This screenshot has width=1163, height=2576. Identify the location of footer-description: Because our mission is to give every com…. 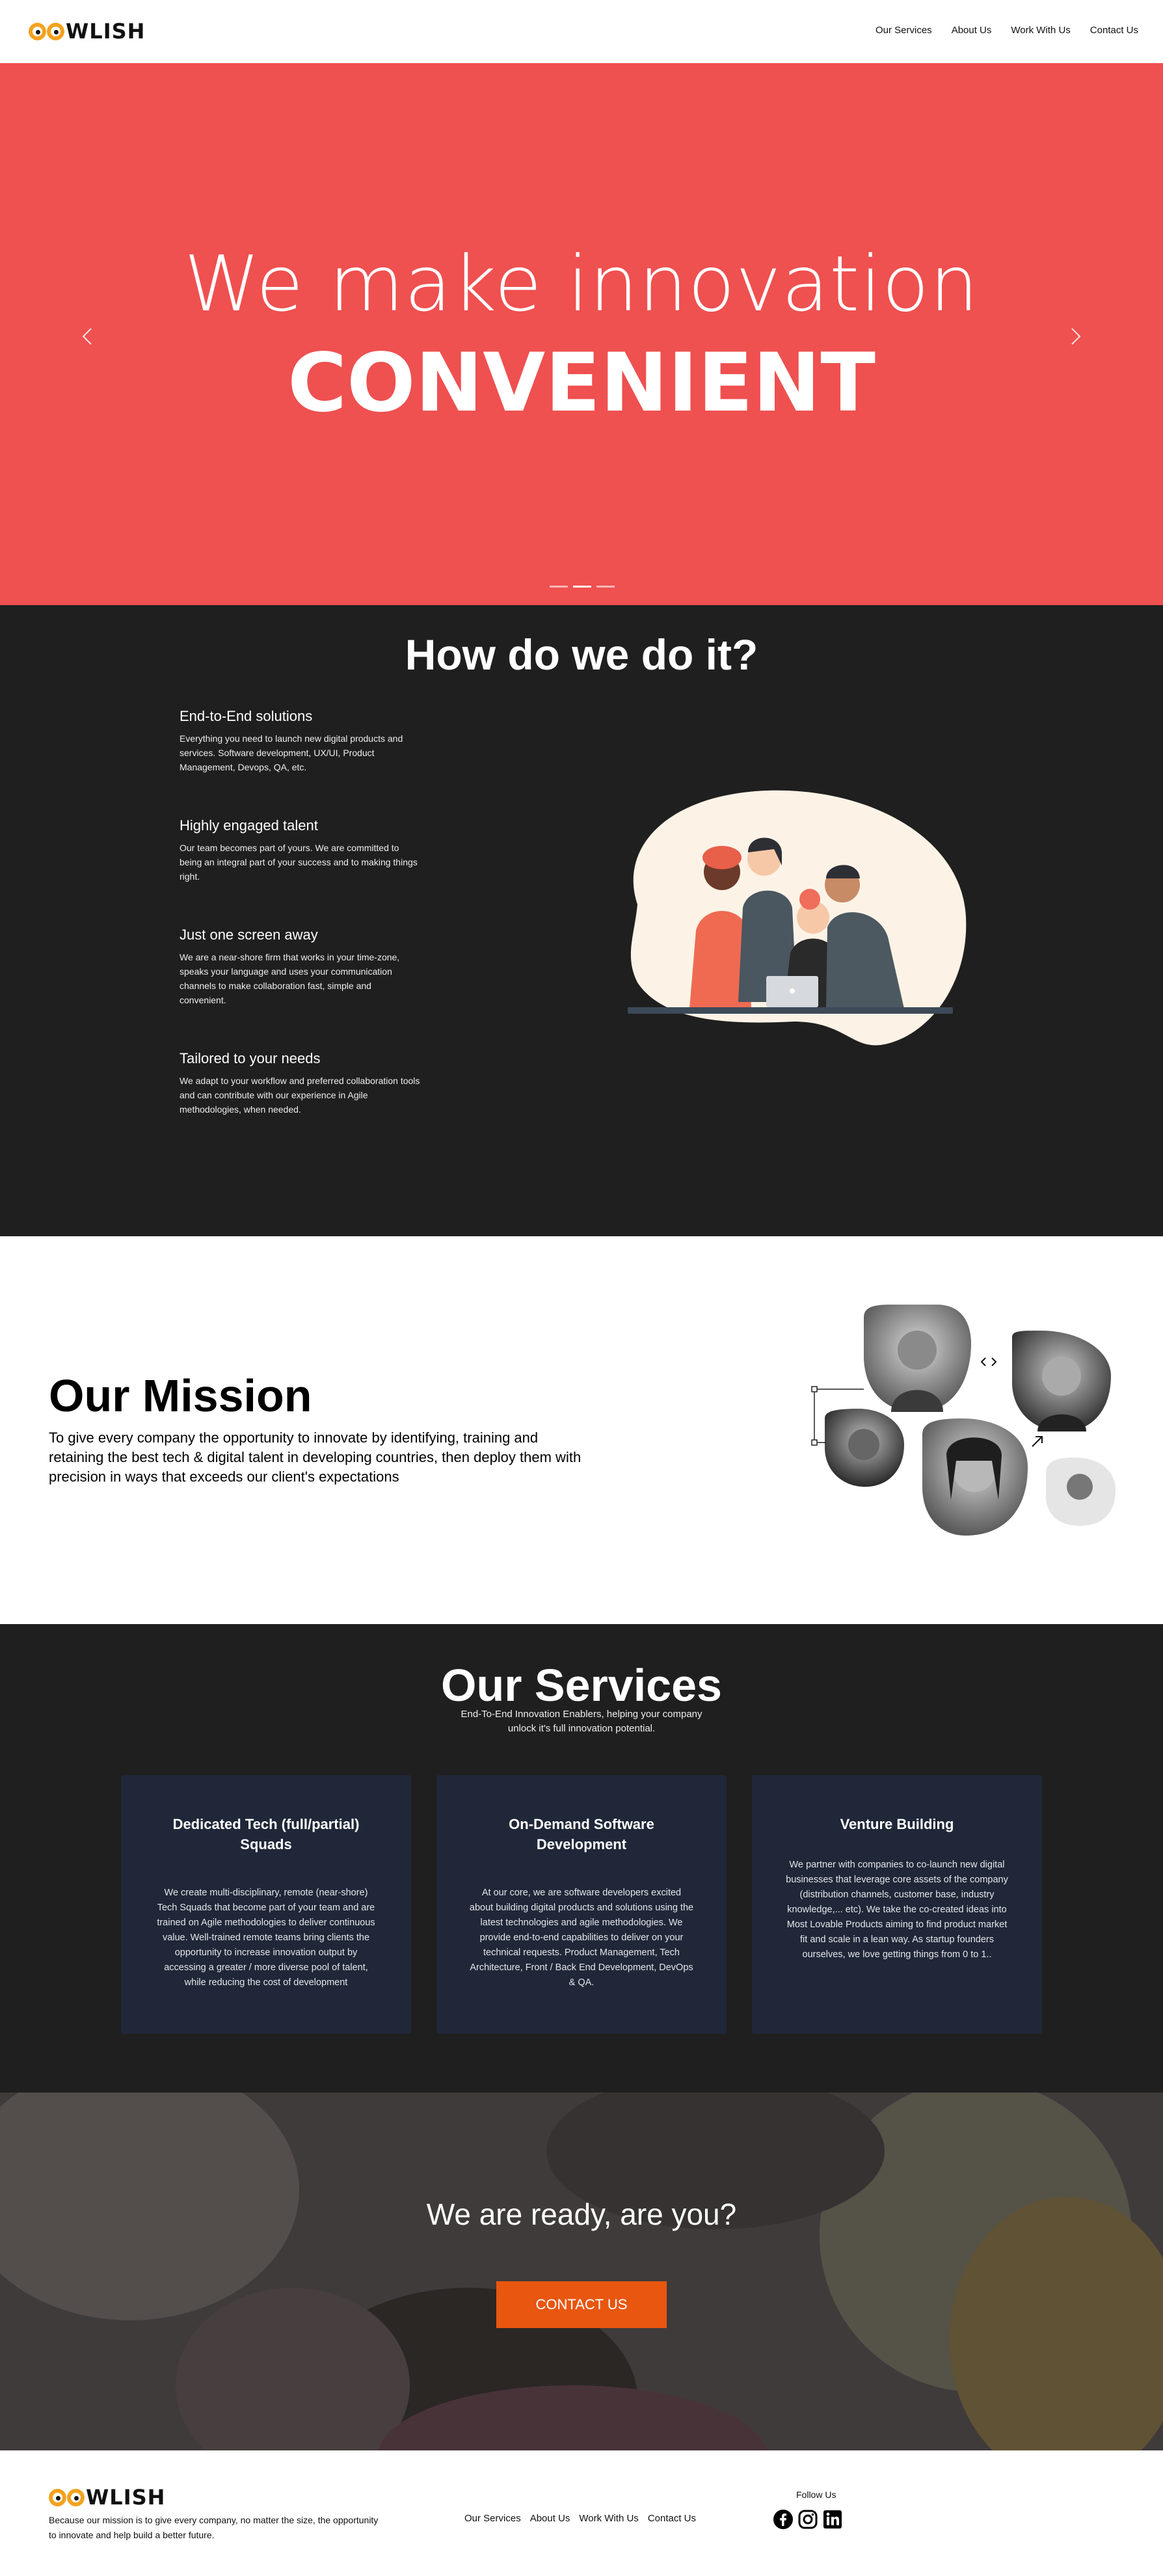
(214, 2527).